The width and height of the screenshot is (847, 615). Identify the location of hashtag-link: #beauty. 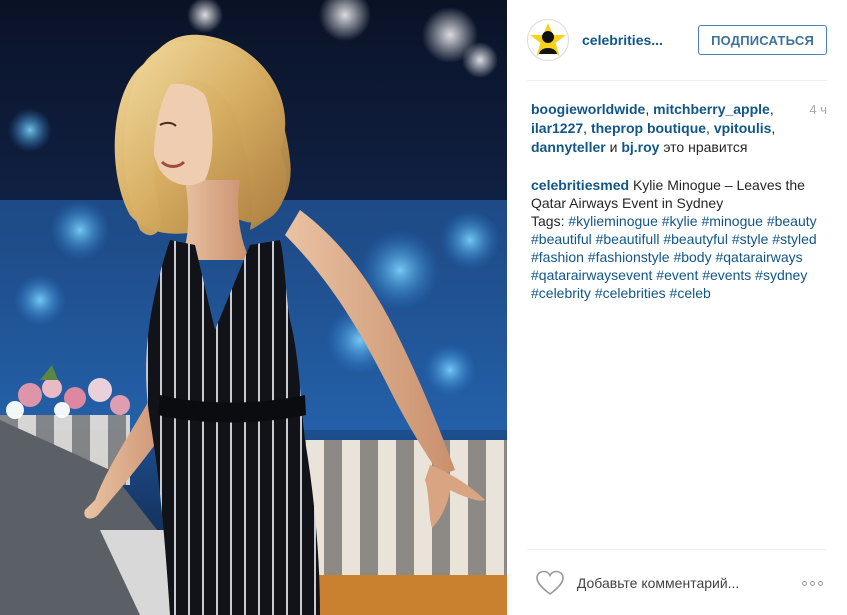
(792, 221).